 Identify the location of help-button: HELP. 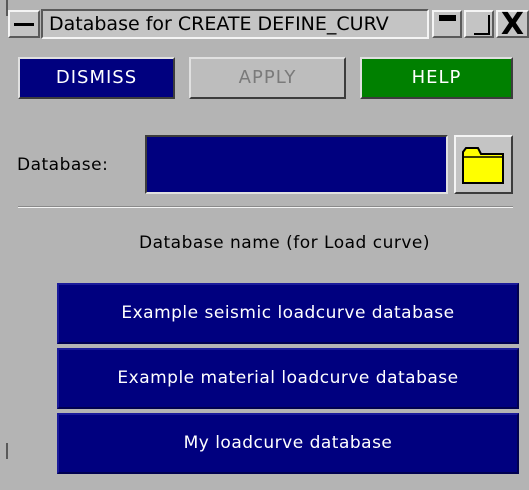
(436, 78).